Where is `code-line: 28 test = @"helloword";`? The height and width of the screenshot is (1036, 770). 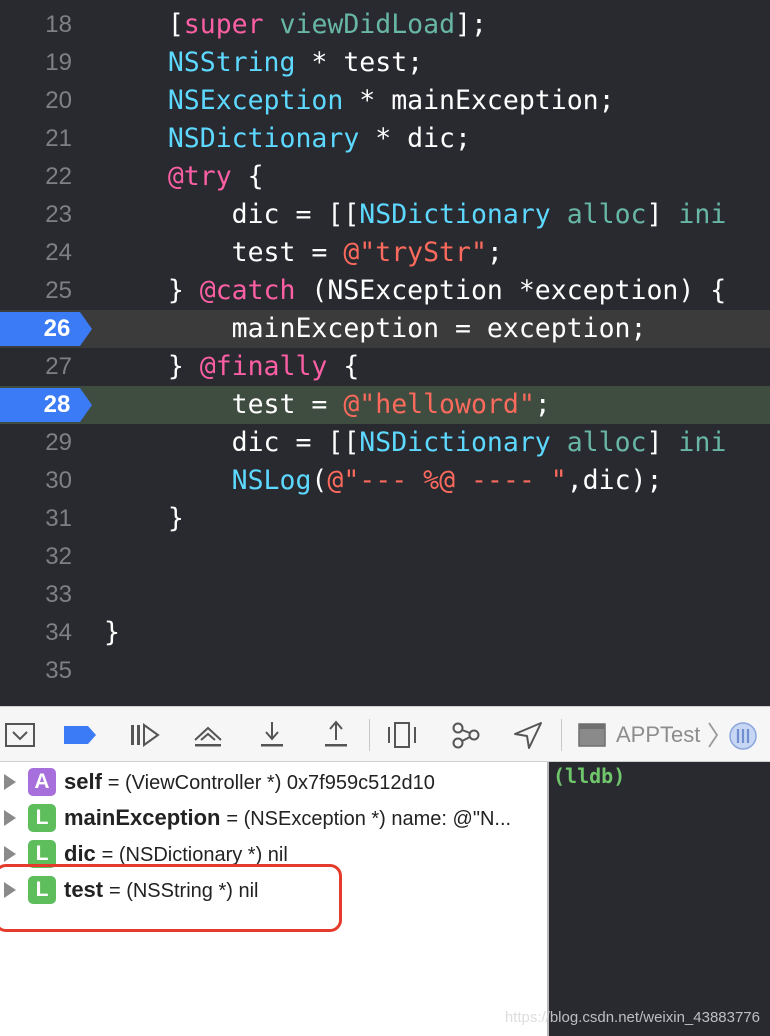 code-line: 28 test = @"helloword"; is located at coordinates (385, 405).